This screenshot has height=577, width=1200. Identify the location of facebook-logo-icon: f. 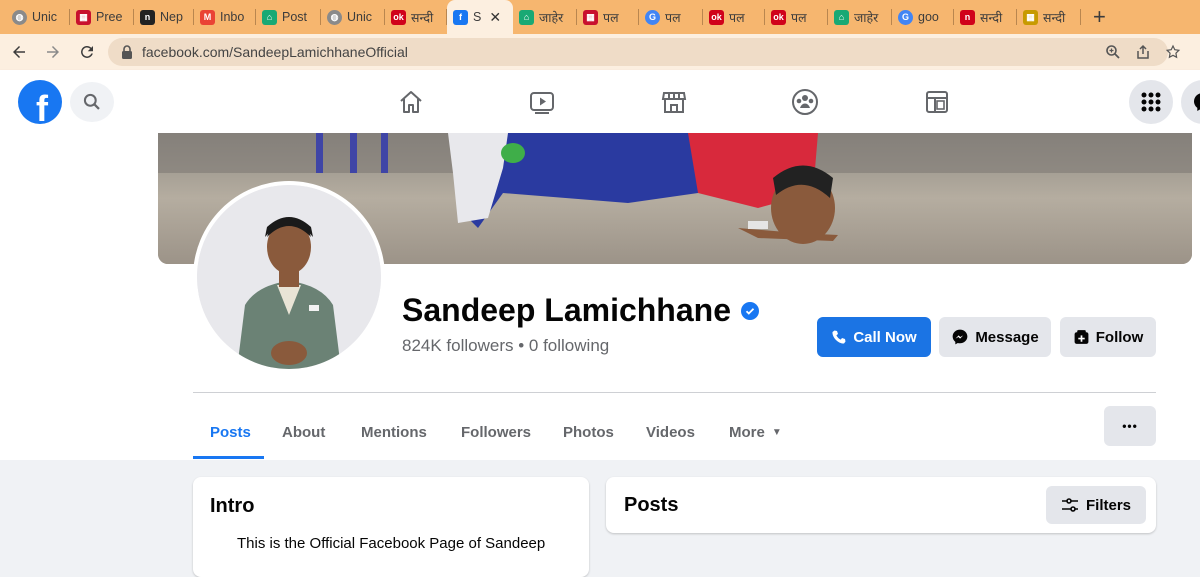
(40, 102).